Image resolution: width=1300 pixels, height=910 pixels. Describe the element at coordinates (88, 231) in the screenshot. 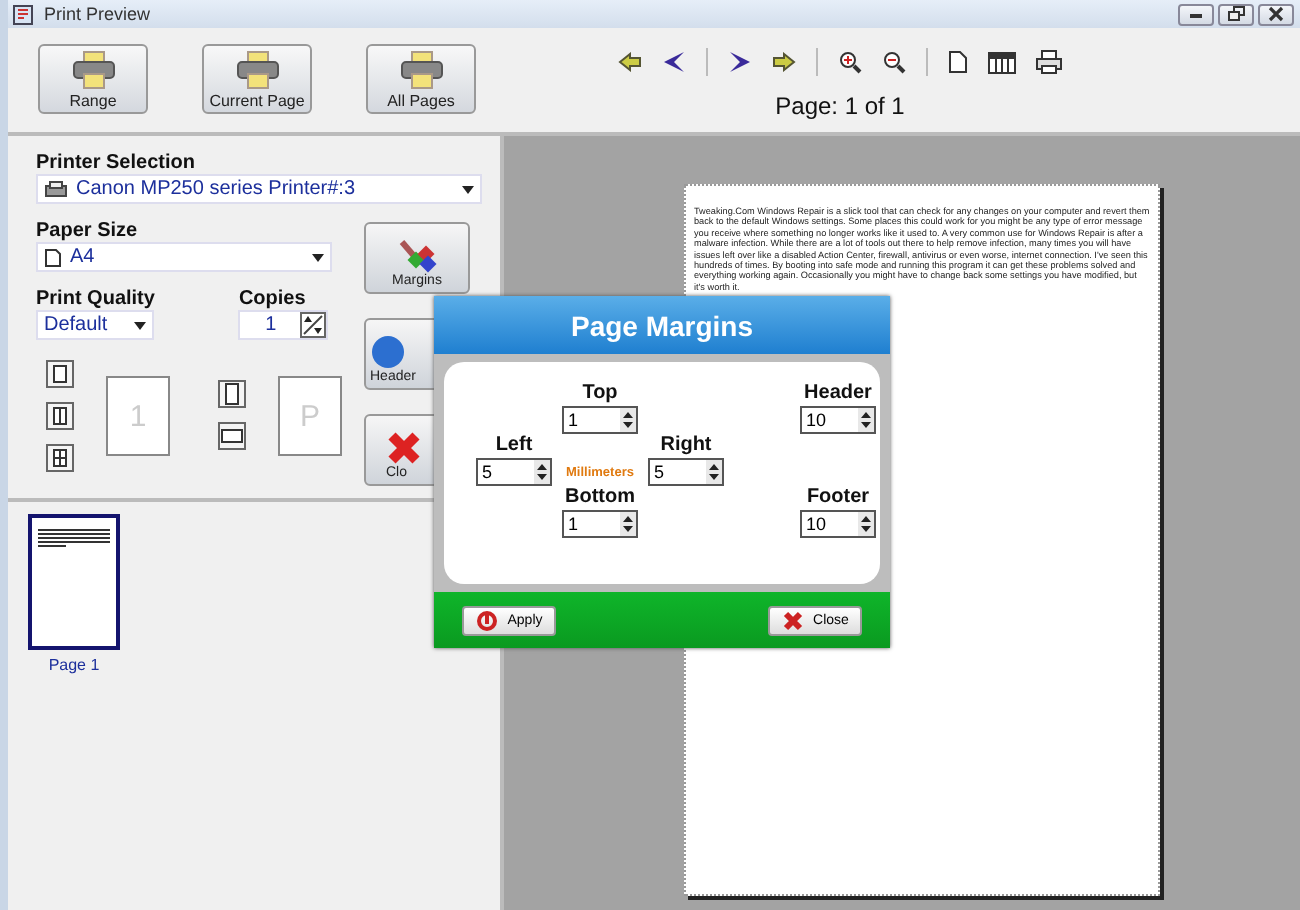

I see `paper-size-label: Paper Size` at that location.